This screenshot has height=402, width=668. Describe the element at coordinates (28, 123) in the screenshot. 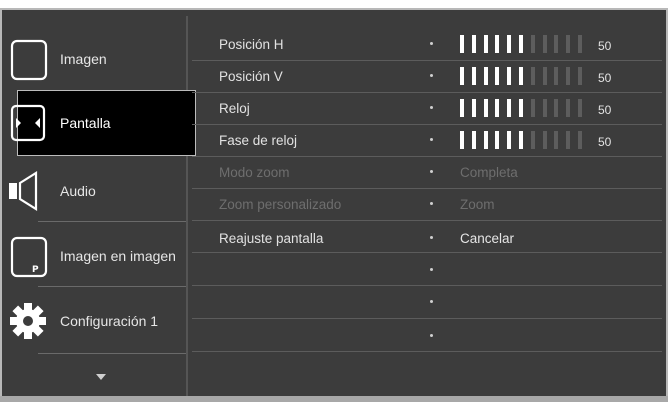

I see `screen-arrows-icon` at that location.